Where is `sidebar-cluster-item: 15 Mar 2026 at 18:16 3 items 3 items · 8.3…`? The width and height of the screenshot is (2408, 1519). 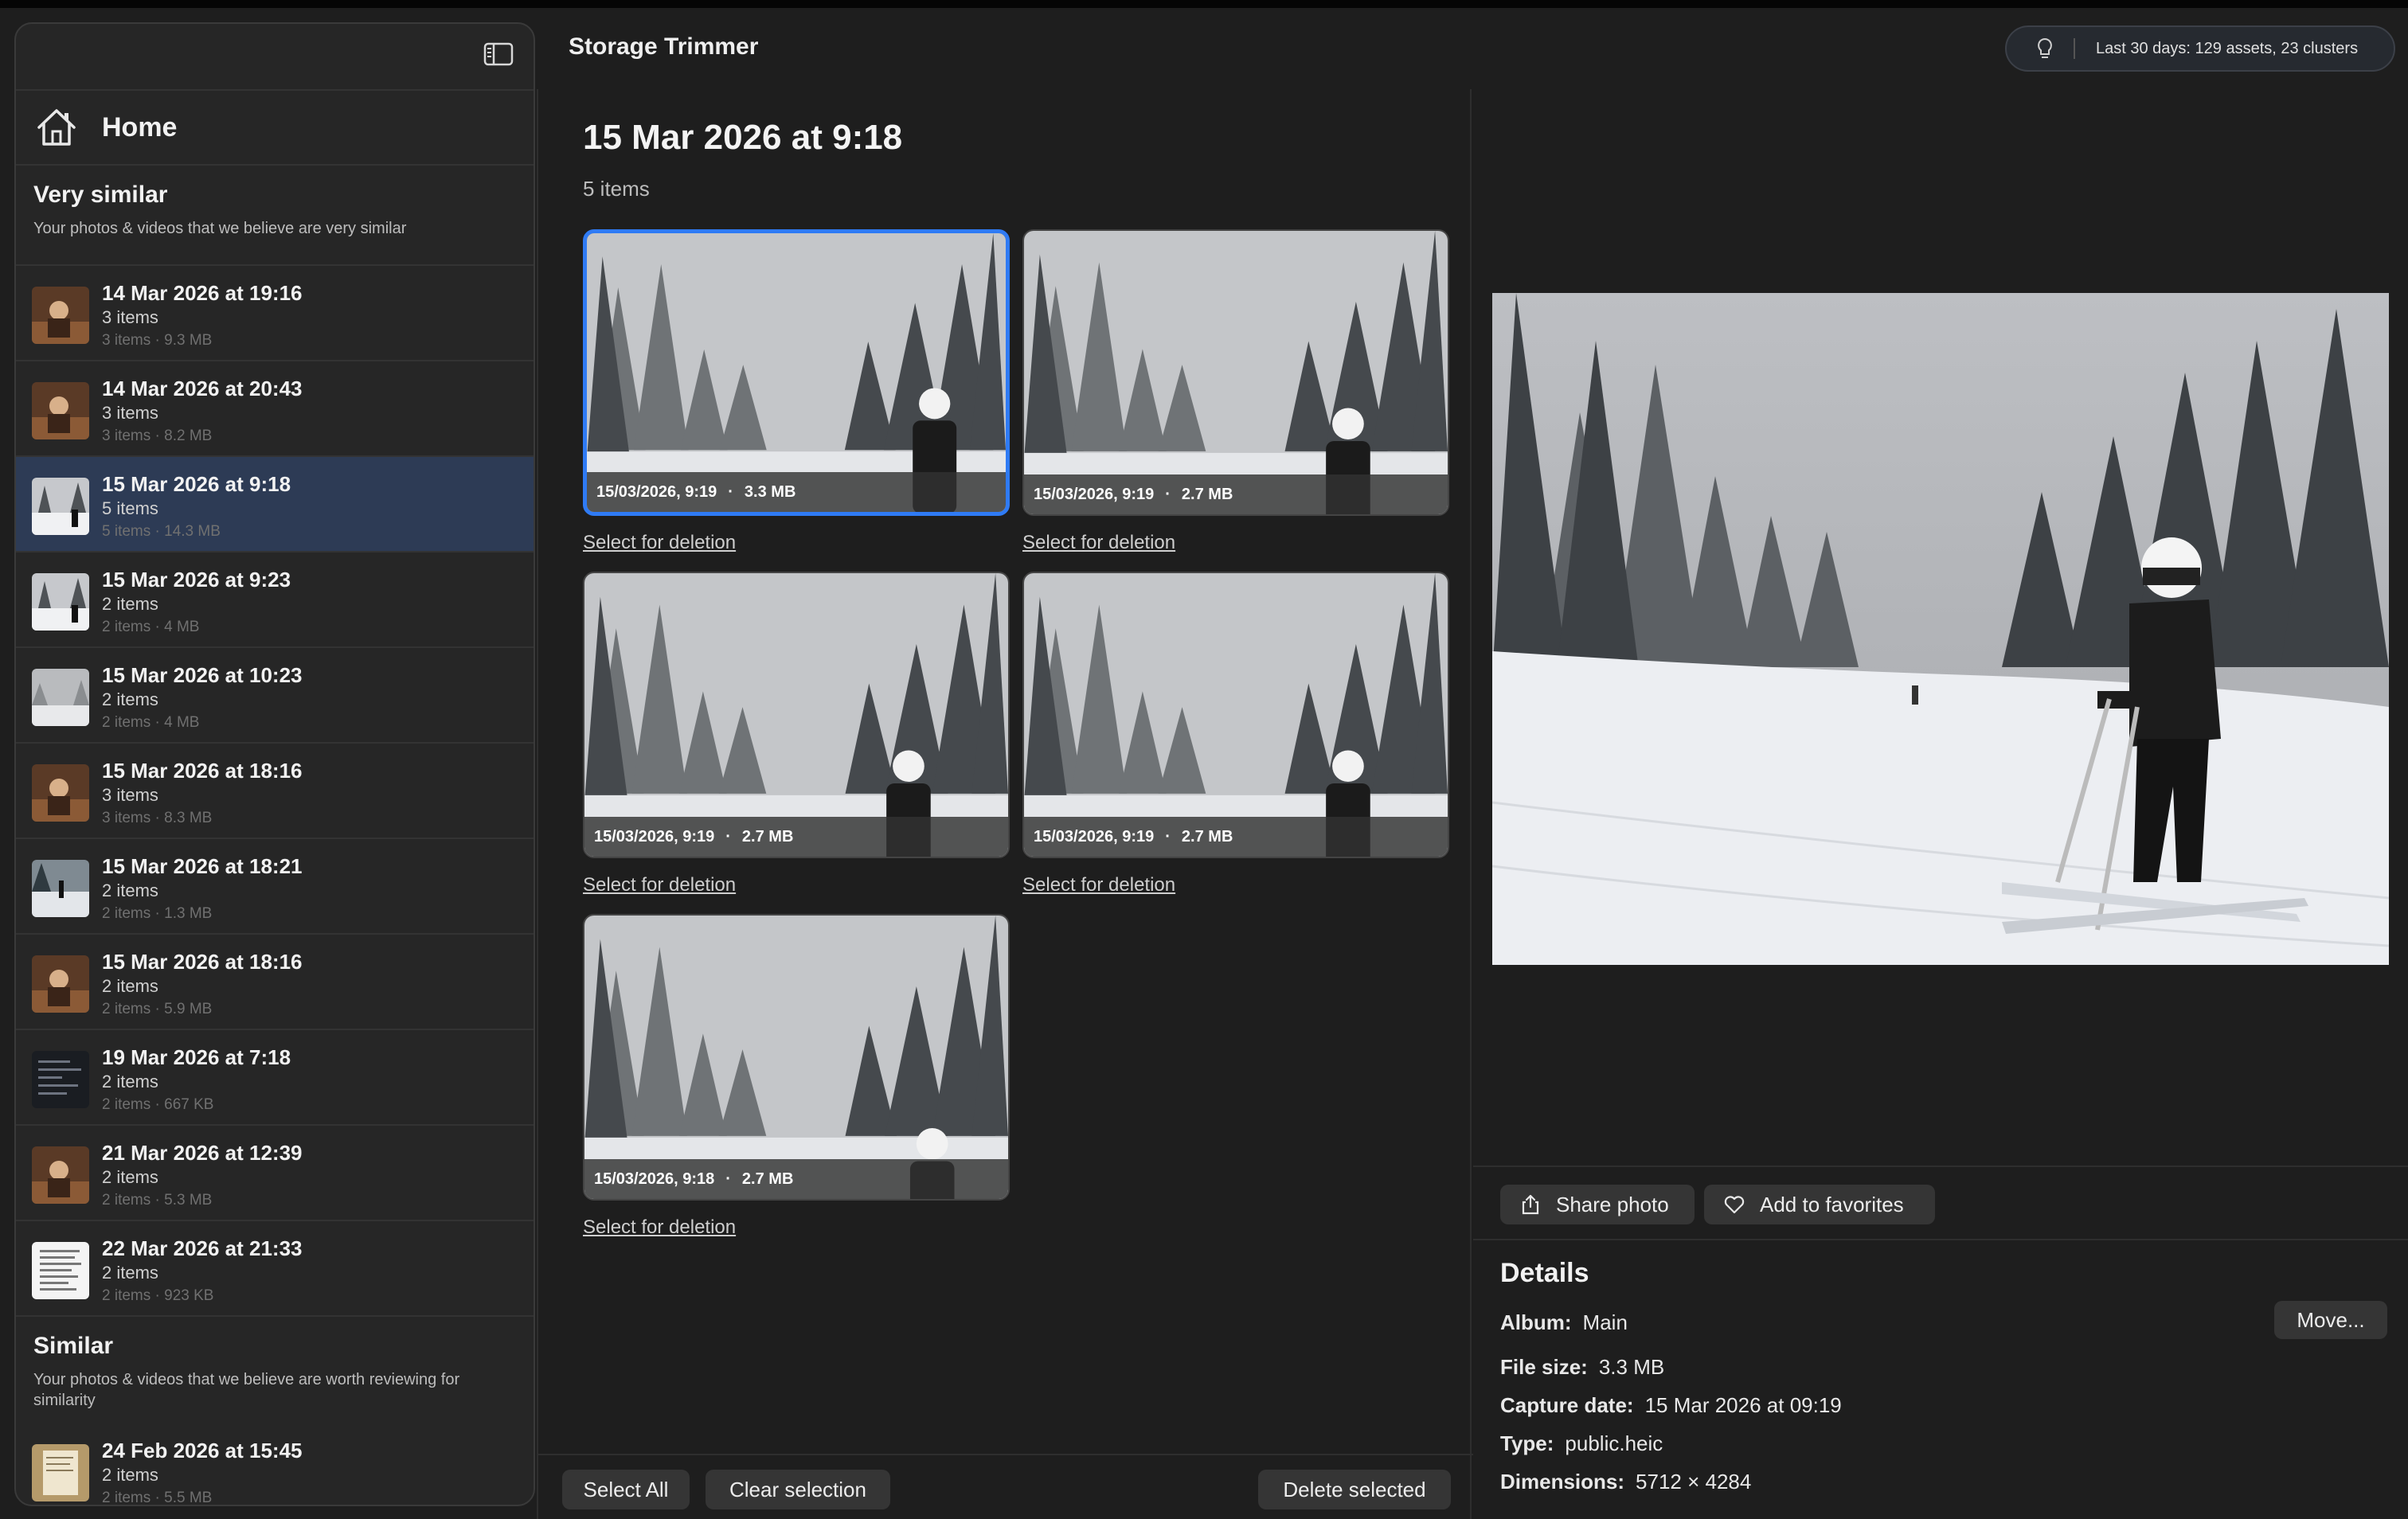 sidebar-cluster-item: 15 Mar 2026 at 18:16 3 items 3 items · 8.3… is located at coordinates (275, 791).